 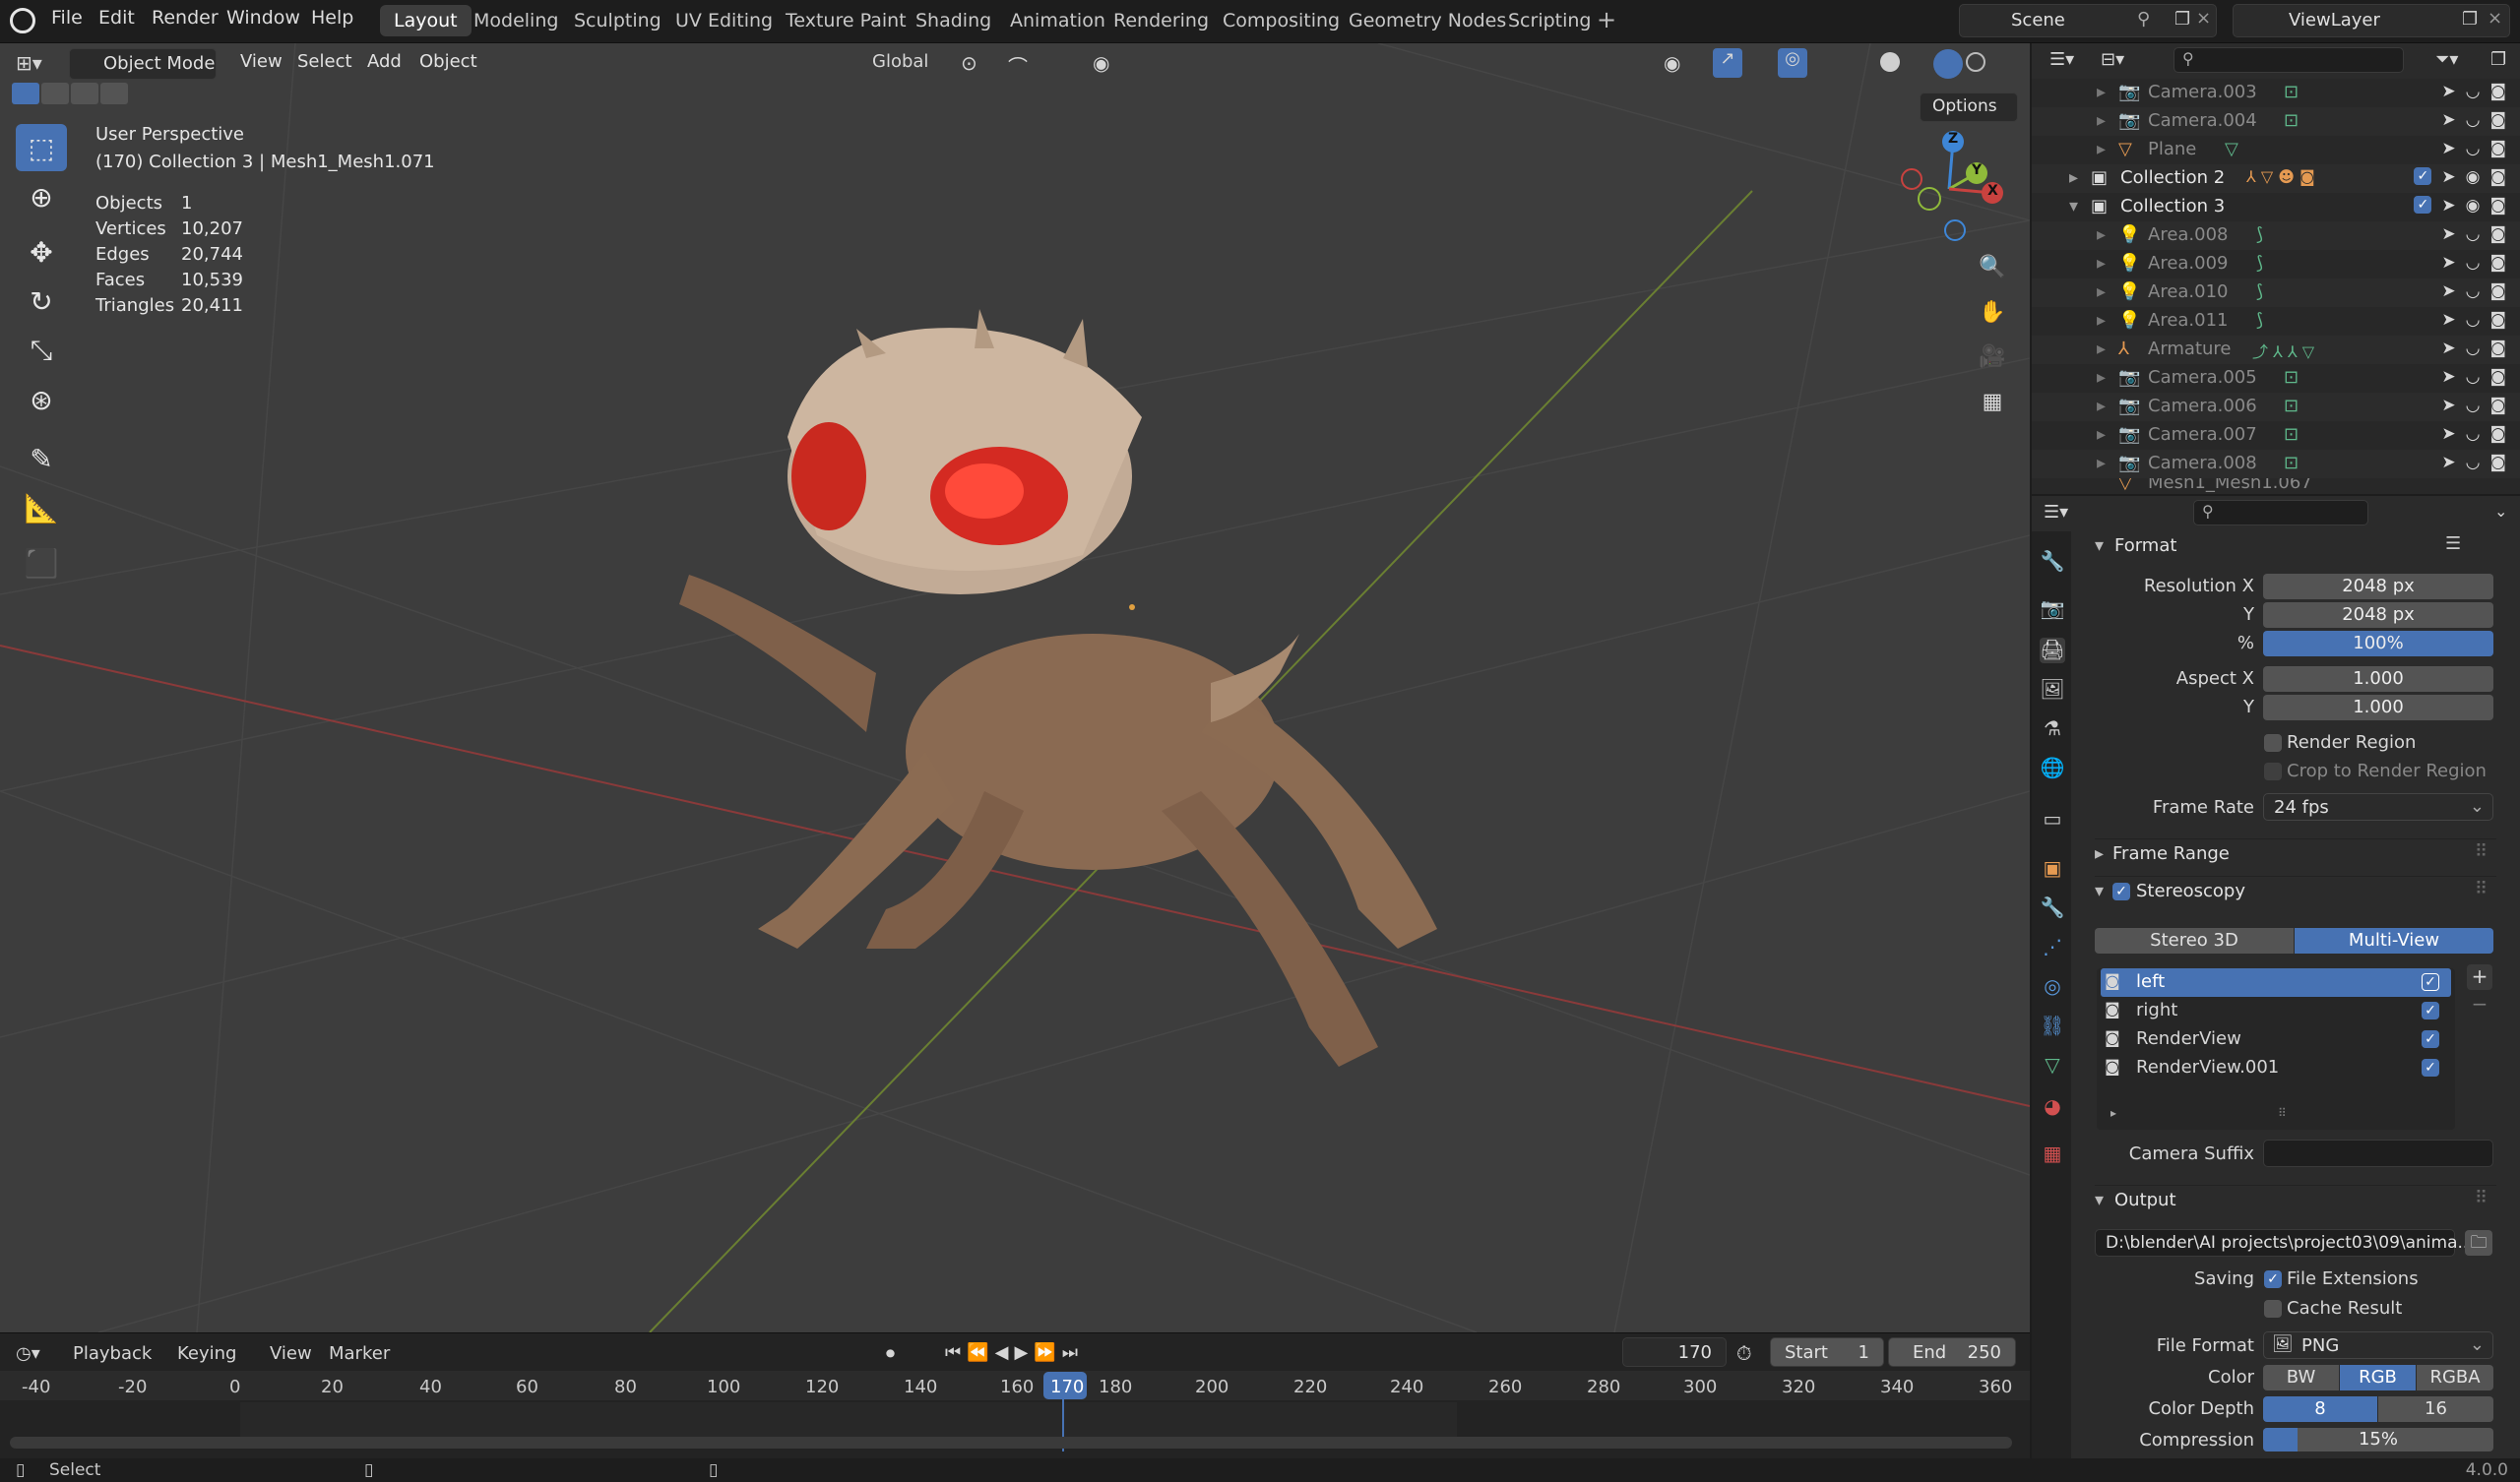 What do you see at coordinates (359, 1353) in the screenshot?
I see `marker-menu: Marker` at bounding box center [359, 1353].